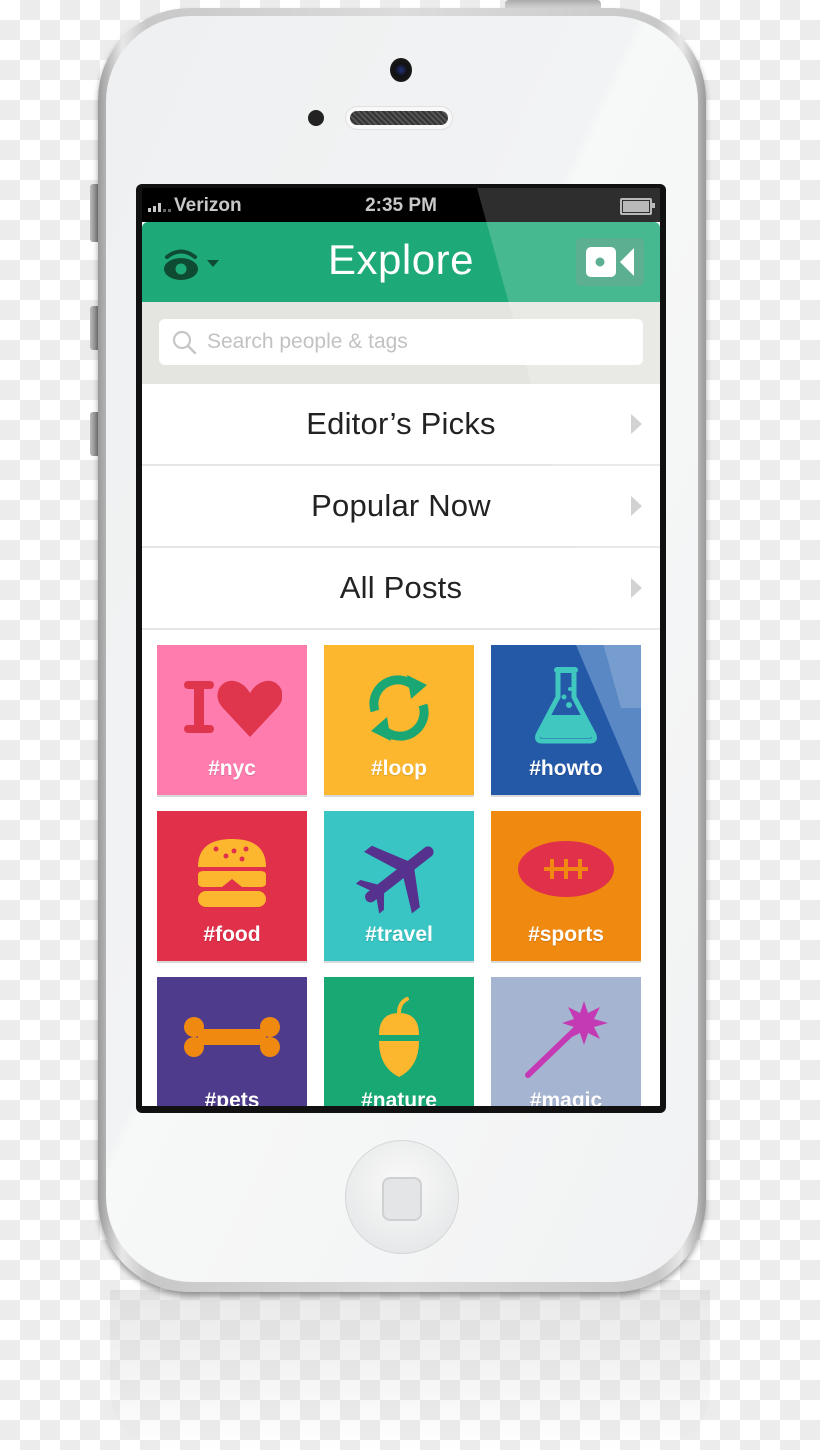 This screenshot has height=1450, width=820. I want to click on loop-arrows-icon, so click(399, 708).